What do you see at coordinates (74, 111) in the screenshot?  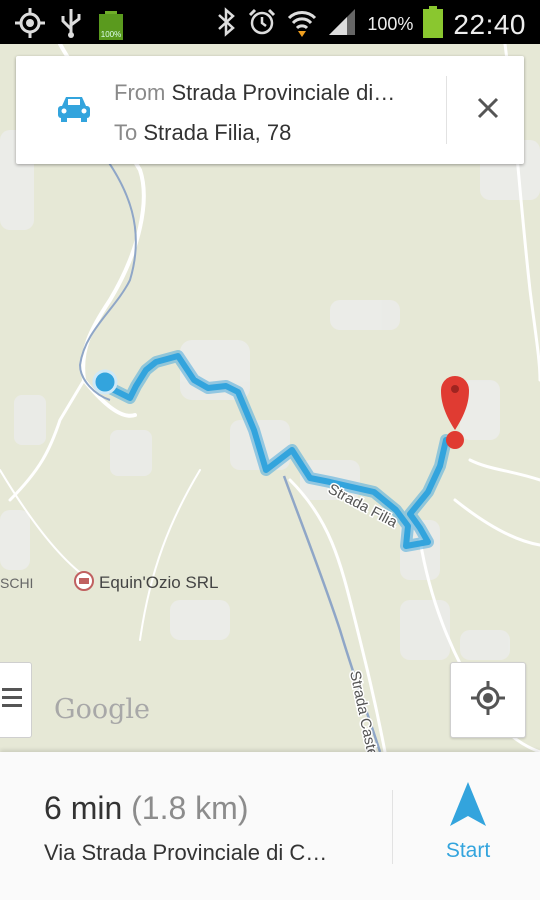 I see `car-icon` at bounding box center [74, 111].